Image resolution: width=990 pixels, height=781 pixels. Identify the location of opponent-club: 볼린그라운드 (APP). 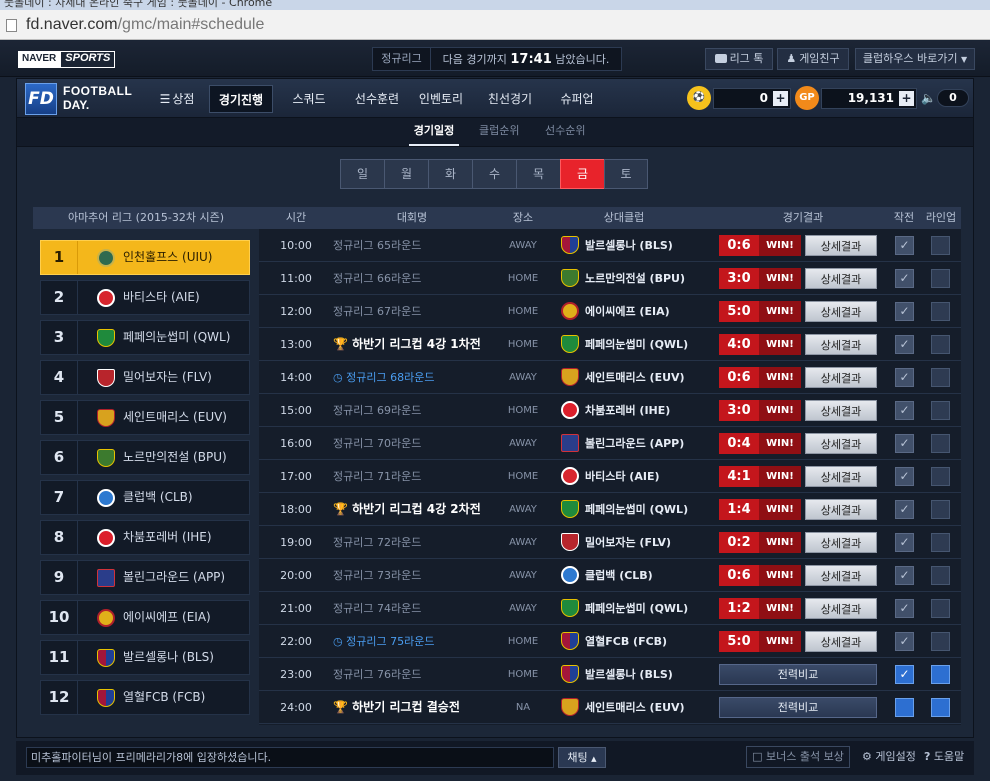
(634, 443).